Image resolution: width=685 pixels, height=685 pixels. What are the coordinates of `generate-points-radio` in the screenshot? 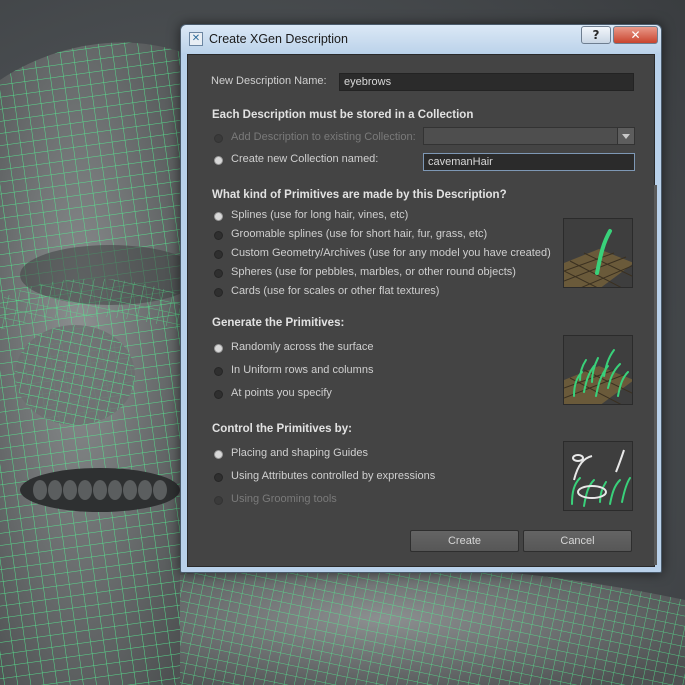 It's located at (218, 394).